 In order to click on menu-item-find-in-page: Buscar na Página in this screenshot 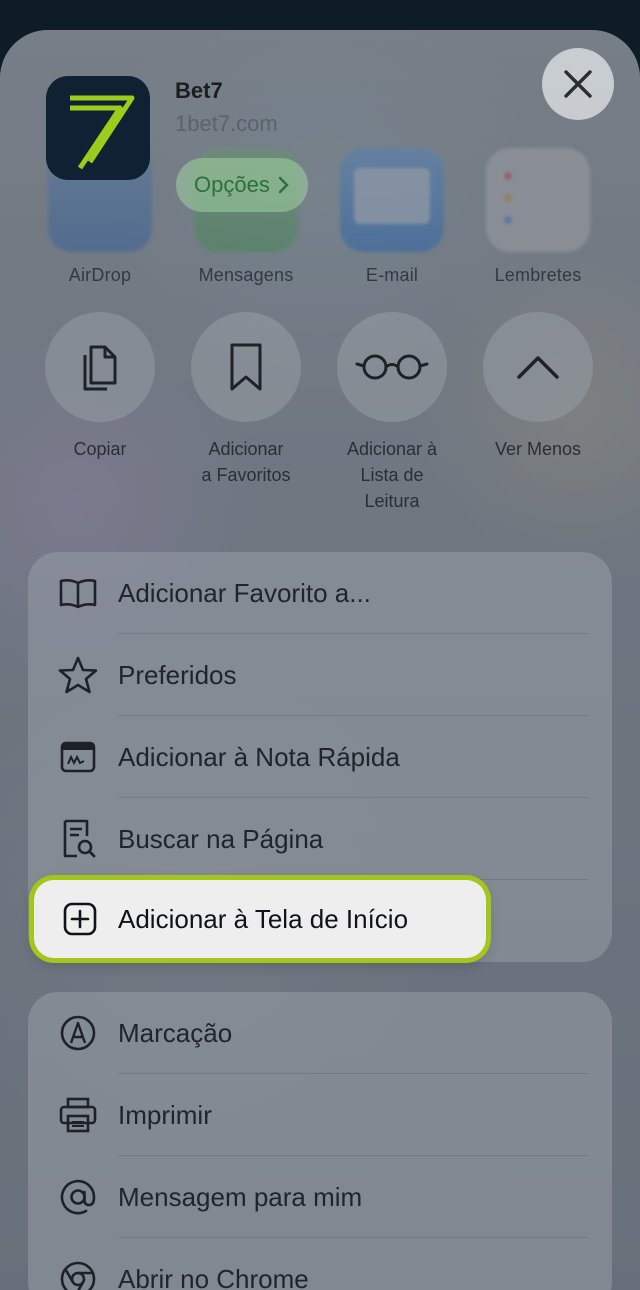, I will do `click(320, 839)`.